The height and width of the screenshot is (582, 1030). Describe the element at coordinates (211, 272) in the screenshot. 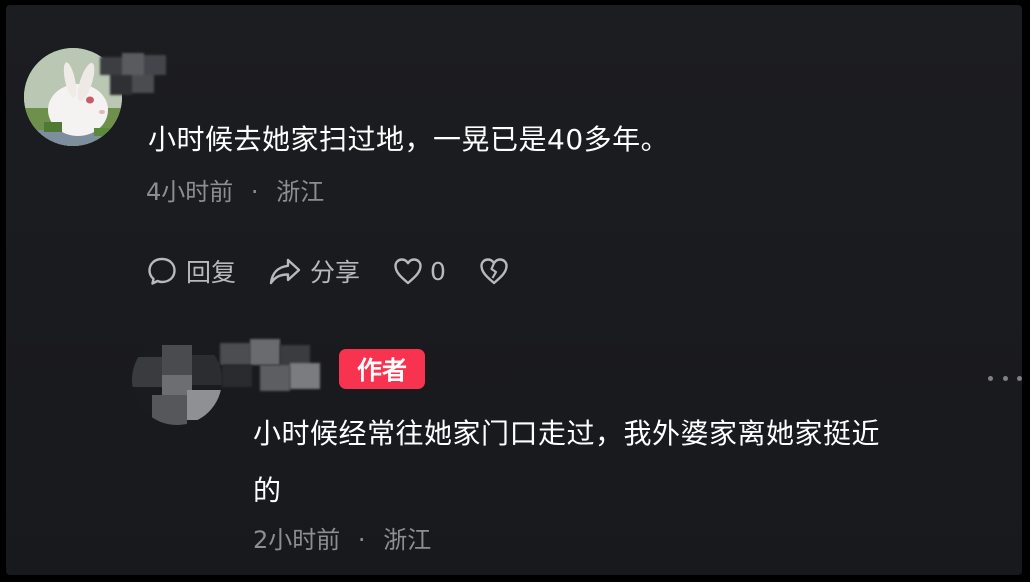

I see `reply-label: 回复` at that location.